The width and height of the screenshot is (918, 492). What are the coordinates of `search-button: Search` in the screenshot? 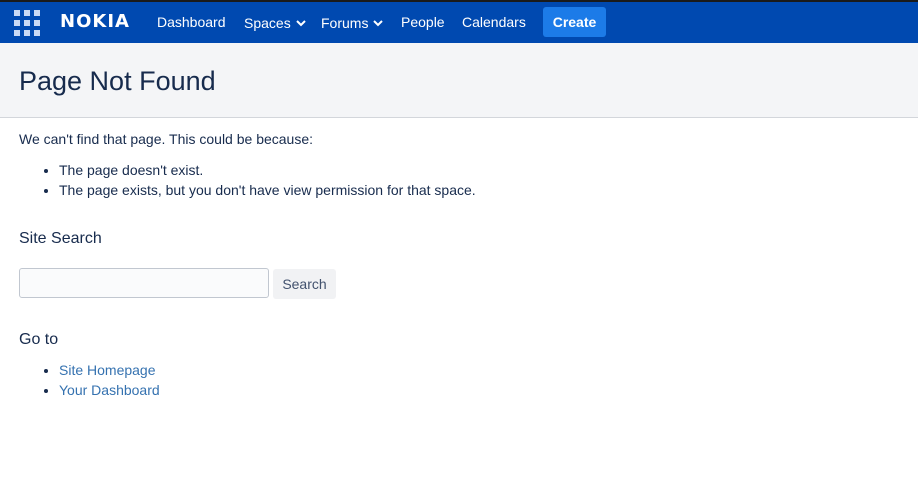 It's located at (304, 284).